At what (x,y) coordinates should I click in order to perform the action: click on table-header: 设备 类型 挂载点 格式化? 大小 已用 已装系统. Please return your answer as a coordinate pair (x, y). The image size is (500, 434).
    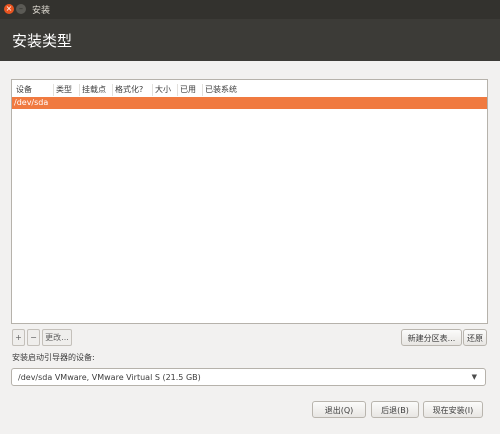
    Looking at the image, I should click on (249, 89).